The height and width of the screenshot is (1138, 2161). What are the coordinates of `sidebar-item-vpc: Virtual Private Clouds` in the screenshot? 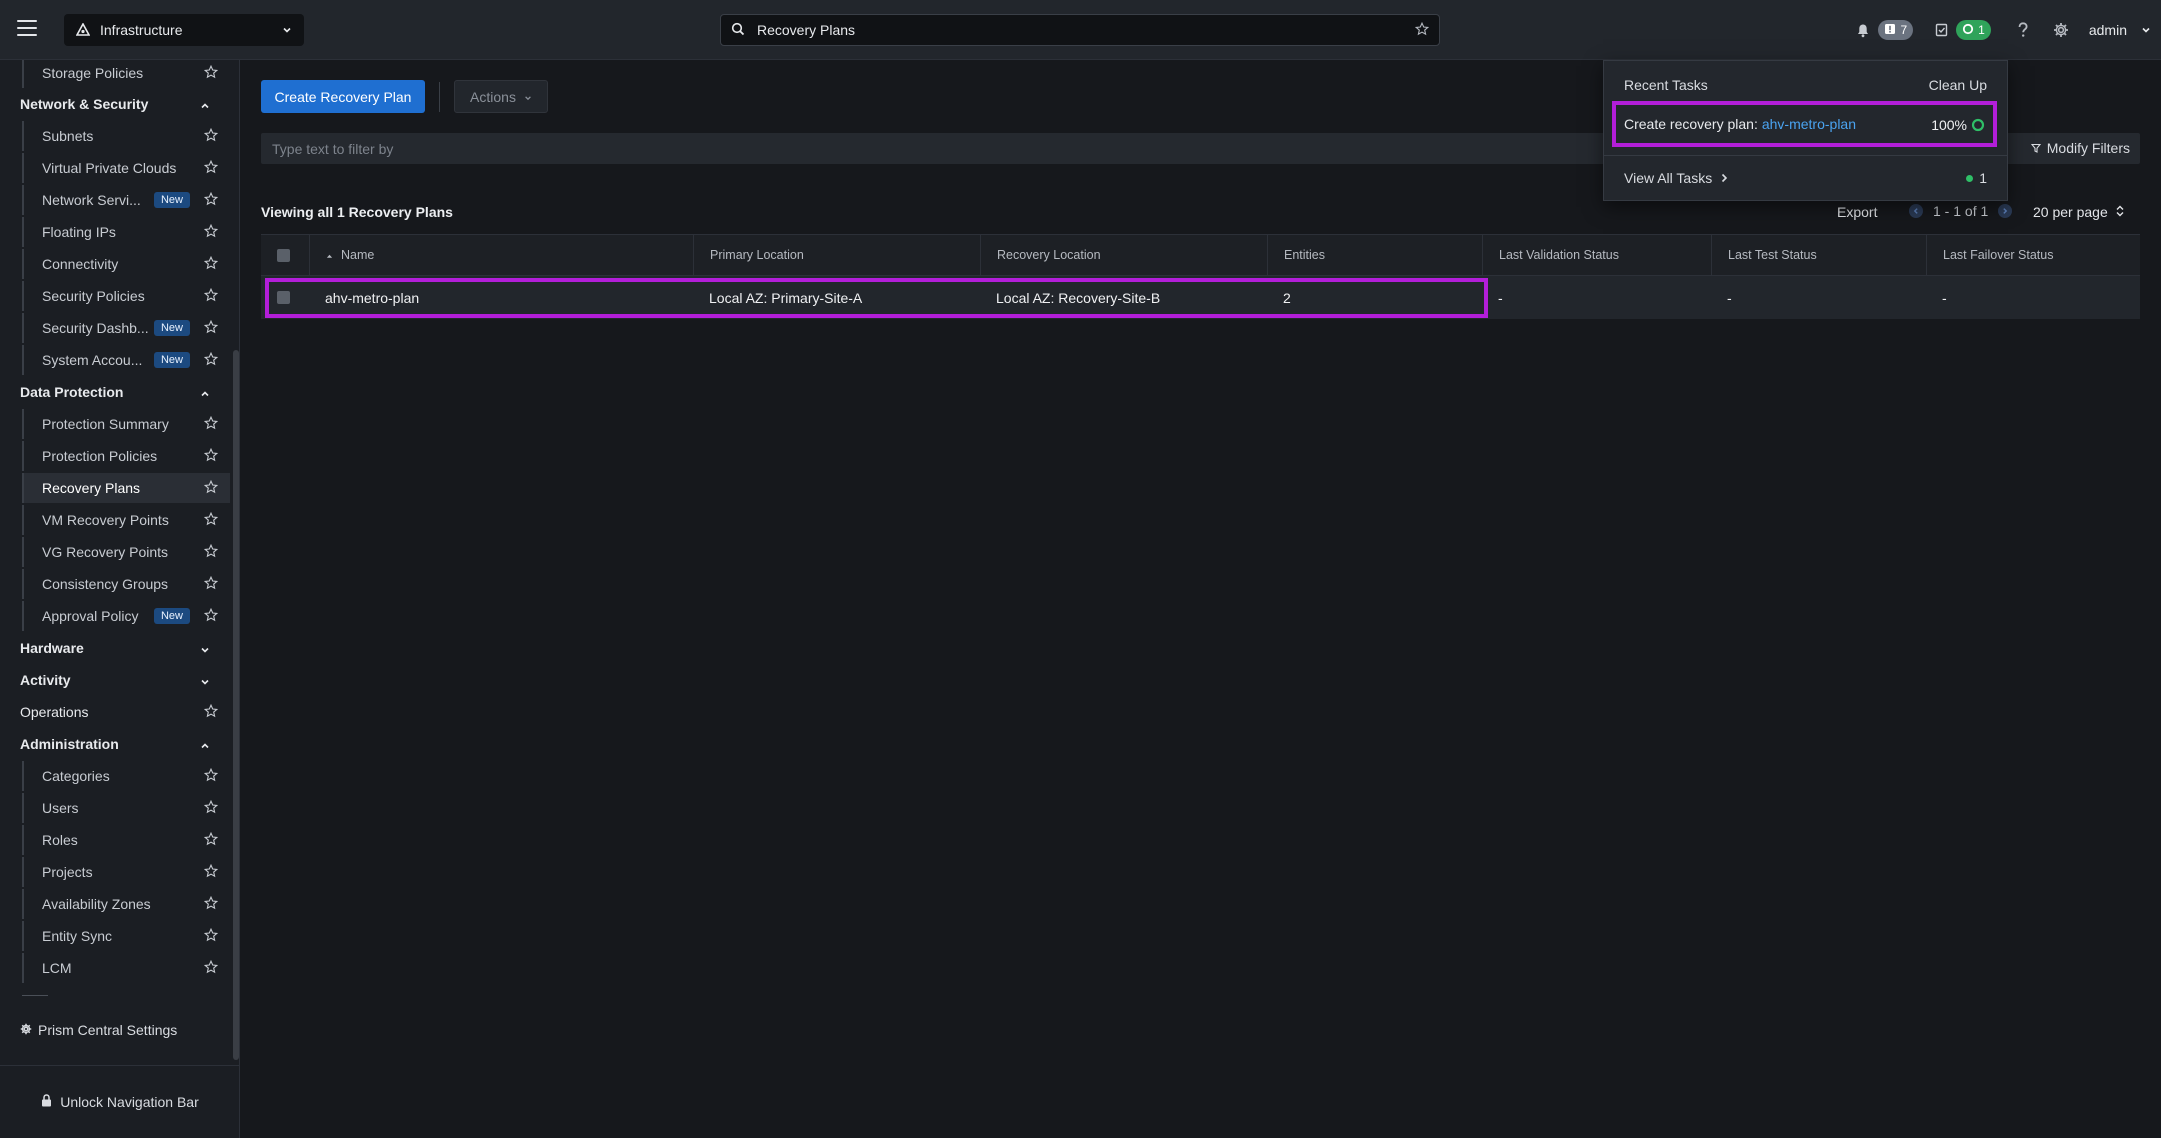 It's located at (126, 168).